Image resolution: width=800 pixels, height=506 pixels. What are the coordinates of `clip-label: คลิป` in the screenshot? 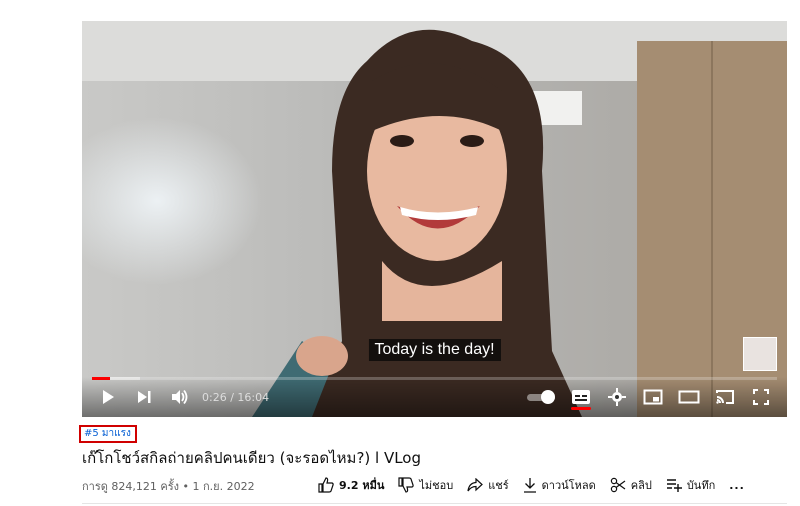 It's located at (641, 485).